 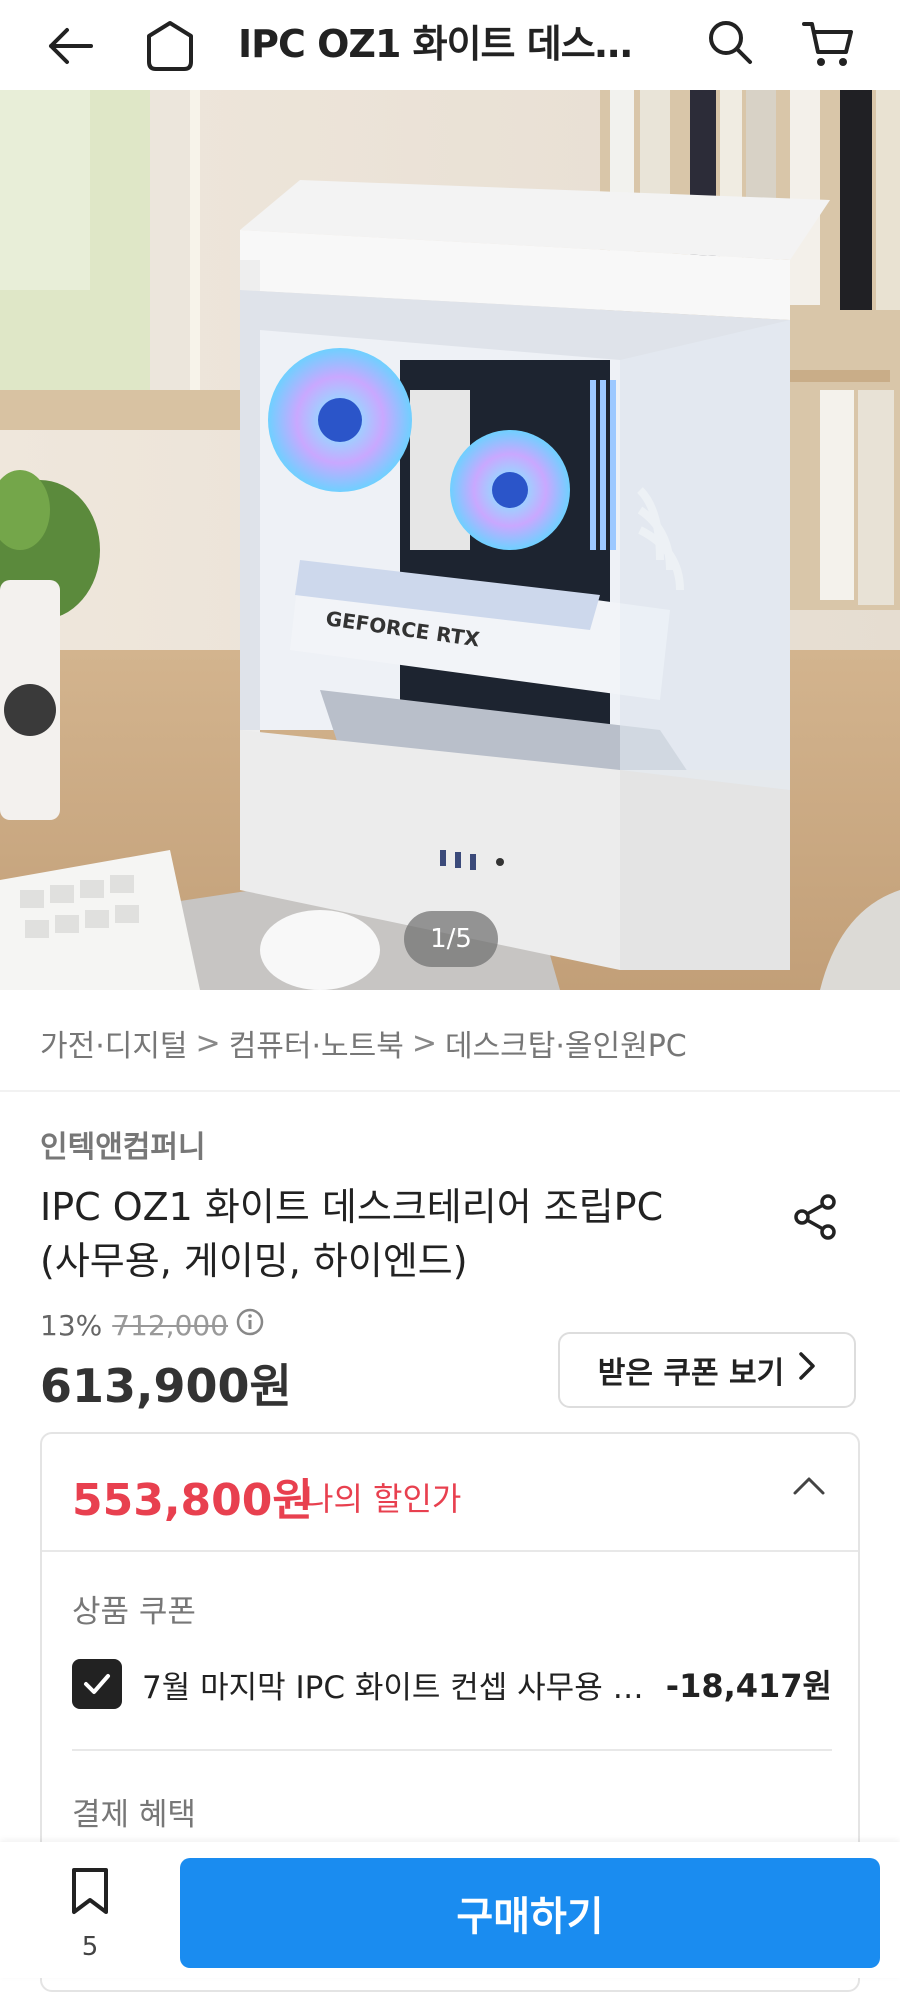 I want to click on breadcrumb-item: 컴퓨터·노트북, so click(x=316, y=1043).